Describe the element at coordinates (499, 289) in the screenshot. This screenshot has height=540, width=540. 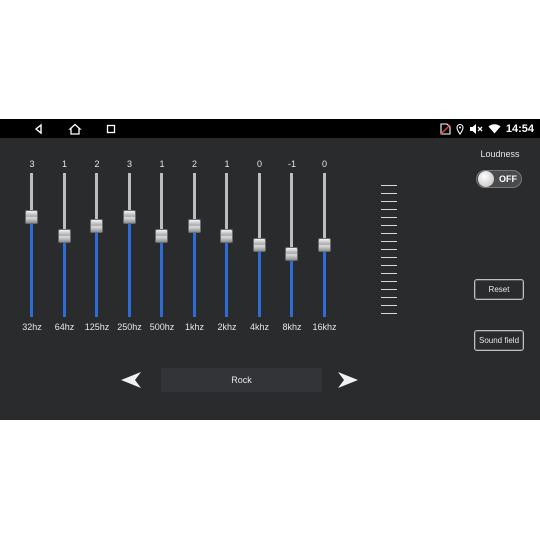
I see `reset-button: Reset` at that location.